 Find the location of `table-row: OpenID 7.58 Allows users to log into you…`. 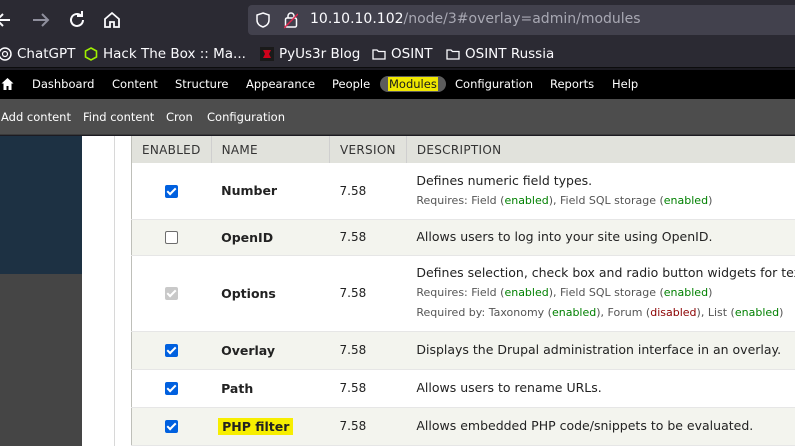

table-row: OpenID 7.58 Allows users to log into you… is located at coordinates (463, 237).